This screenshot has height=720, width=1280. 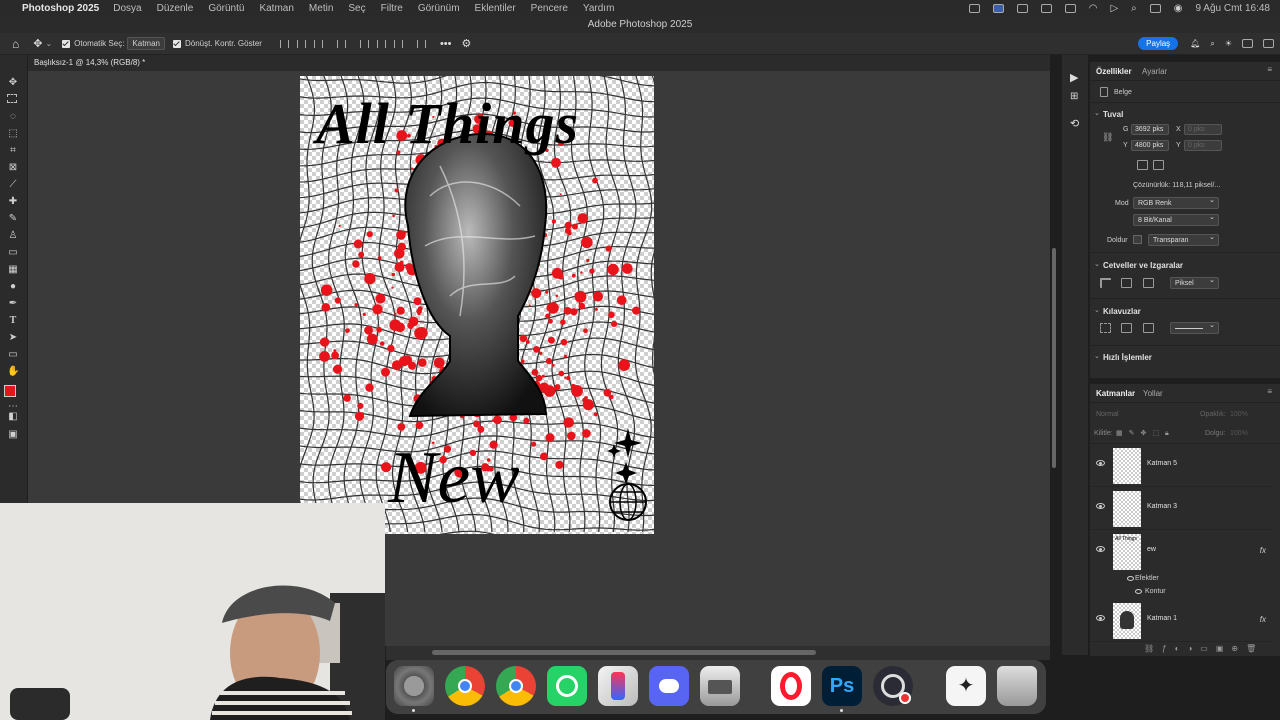 I want to click on menubar-clock: 9 Ağu Cmt 16:48, so click(x=1233, y=8).